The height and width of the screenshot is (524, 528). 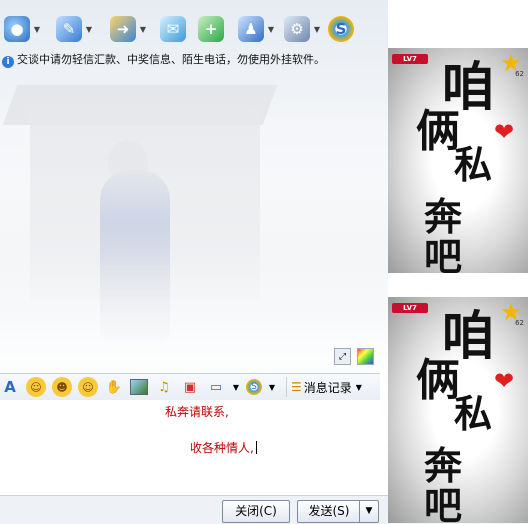 What do you see at coordinates (164, 387) in the screenshot?
I see `music-icon: ♫` at bounding box center [164, 387].